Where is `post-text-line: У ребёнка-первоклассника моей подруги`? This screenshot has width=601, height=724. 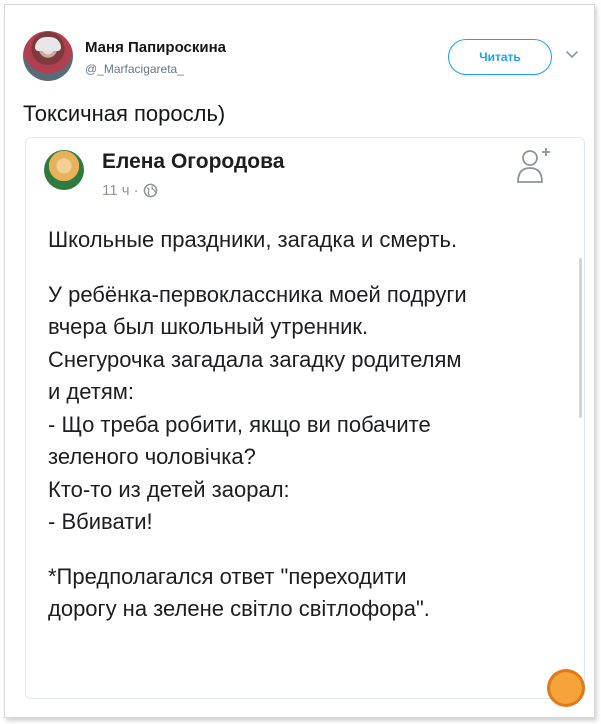 post-text-line: У ребёнка-первоклассника моей подруги is located at coordinates (257, 294).